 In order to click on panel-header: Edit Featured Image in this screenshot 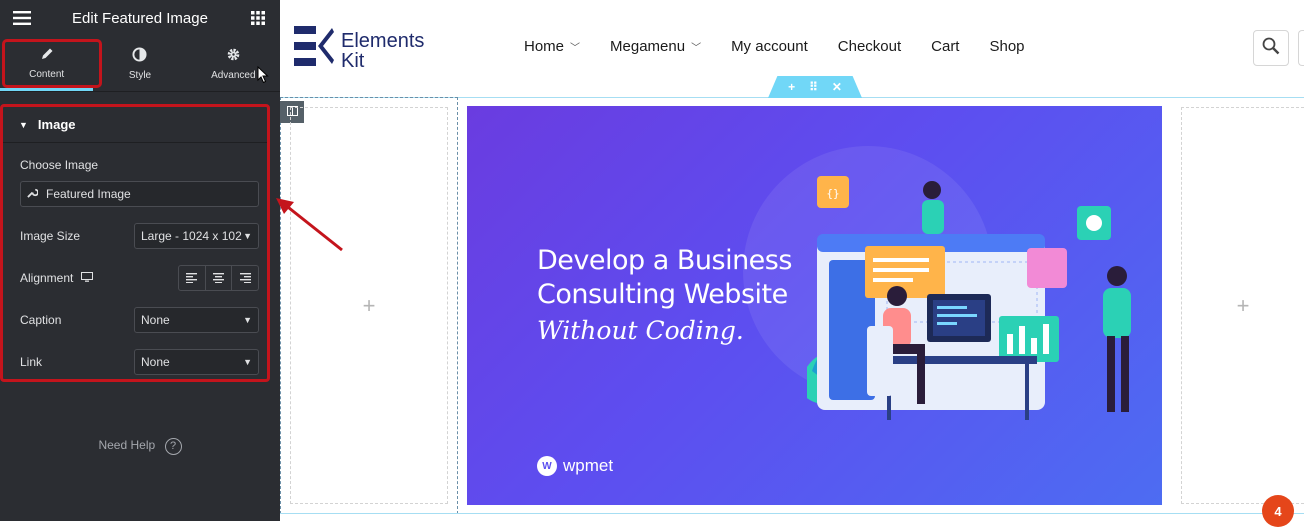, I will do `click(140, 18)`.